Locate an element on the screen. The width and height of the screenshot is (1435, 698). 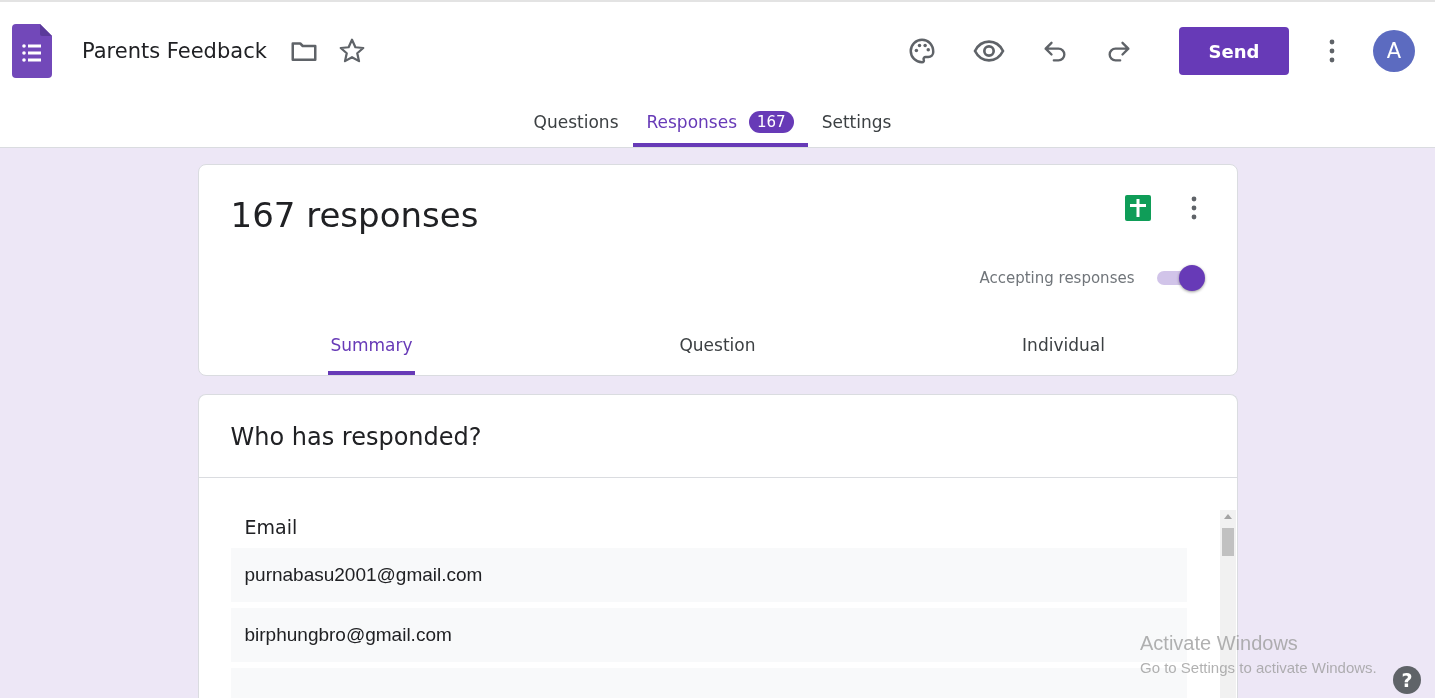
avatar: A is located at coordinates (1394, 51).